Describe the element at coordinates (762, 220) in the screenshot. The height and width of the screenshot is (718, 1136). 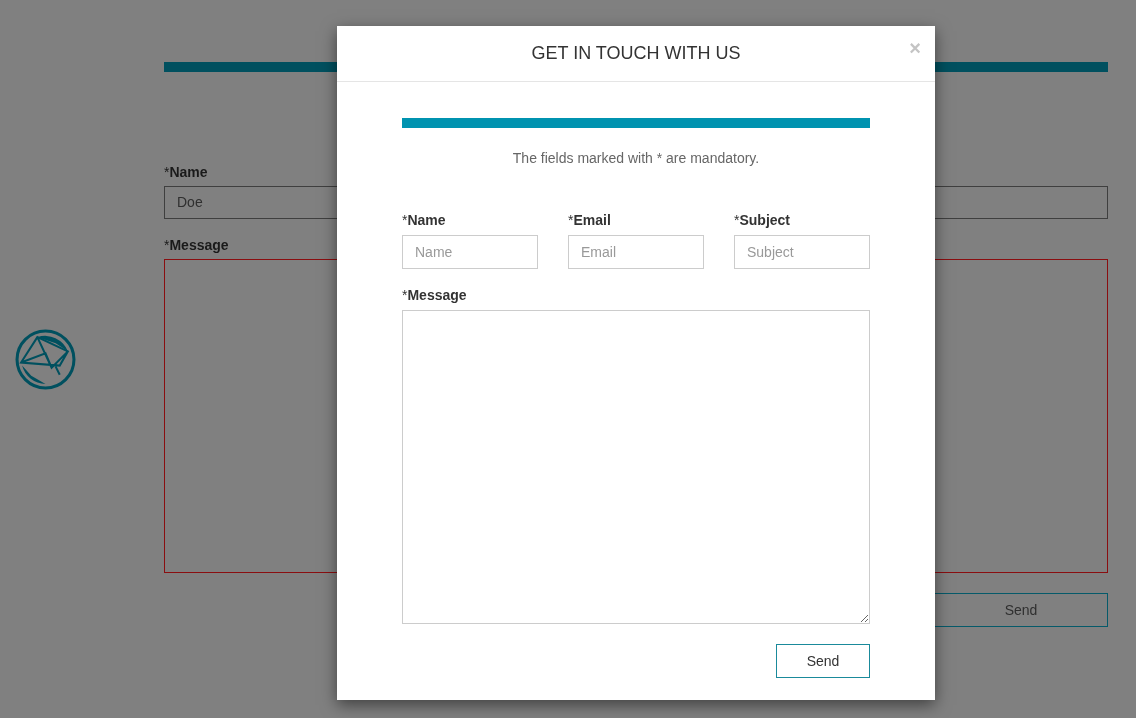
I see `field-label: *Subject` at that location.